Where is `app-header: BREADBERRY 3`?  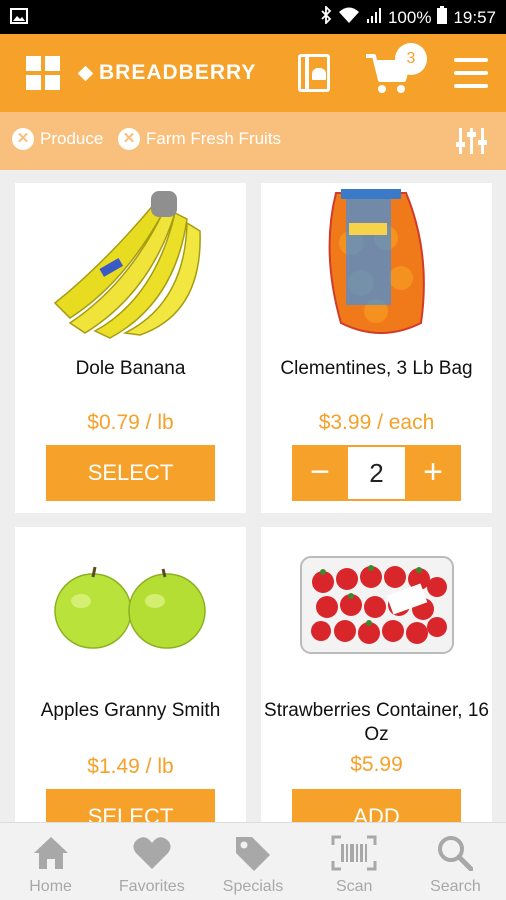 app-header: BREADBERRY 3 is located at coordinates (253, 73).